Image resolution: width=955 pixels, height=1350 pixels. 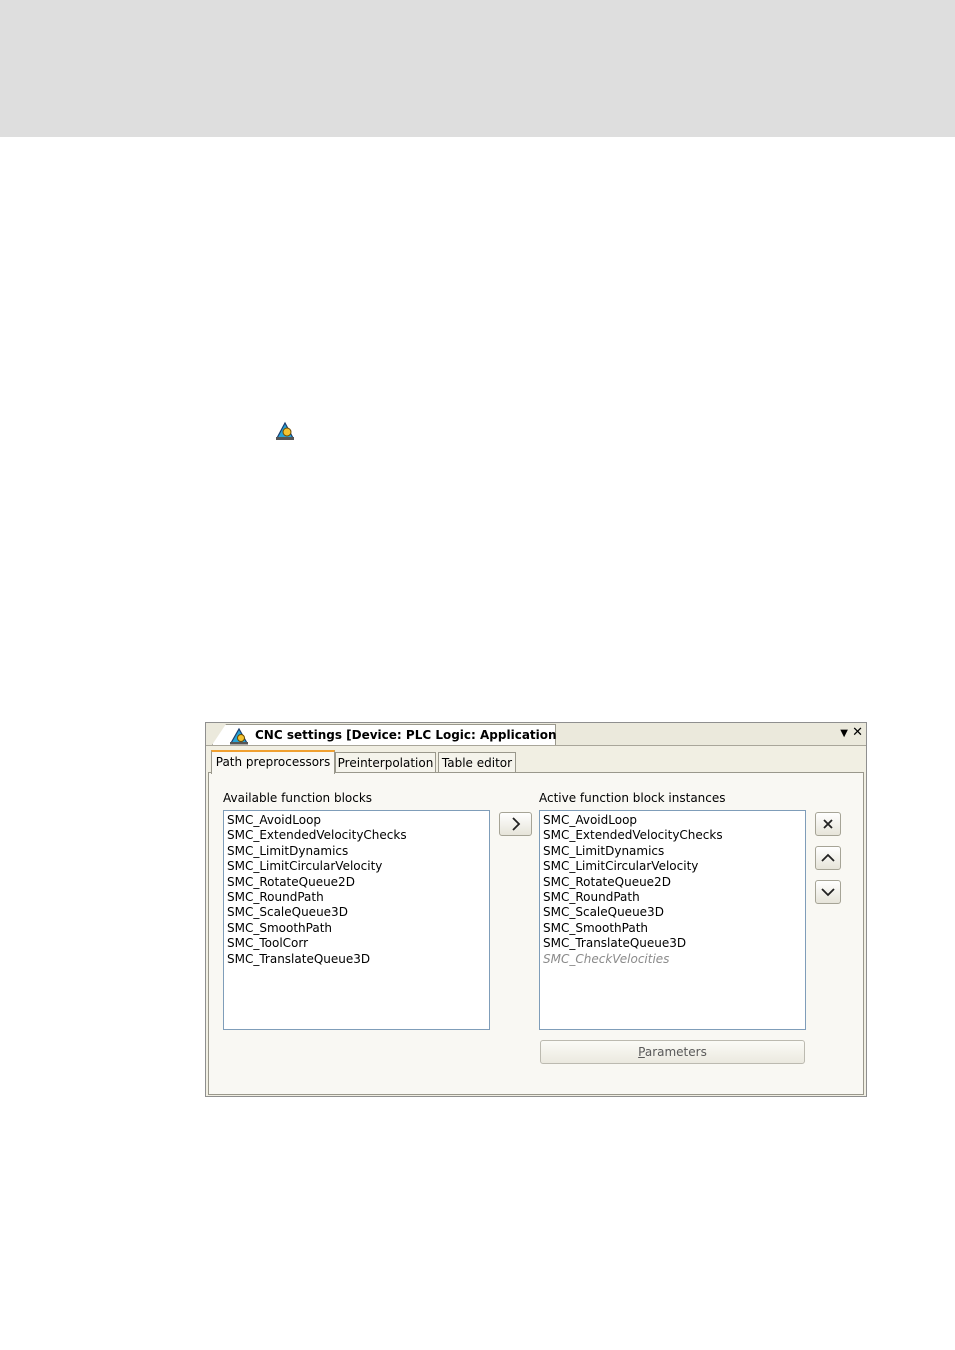 I want to click on parameters-button: Parameters, so click(x=672, y=1052).